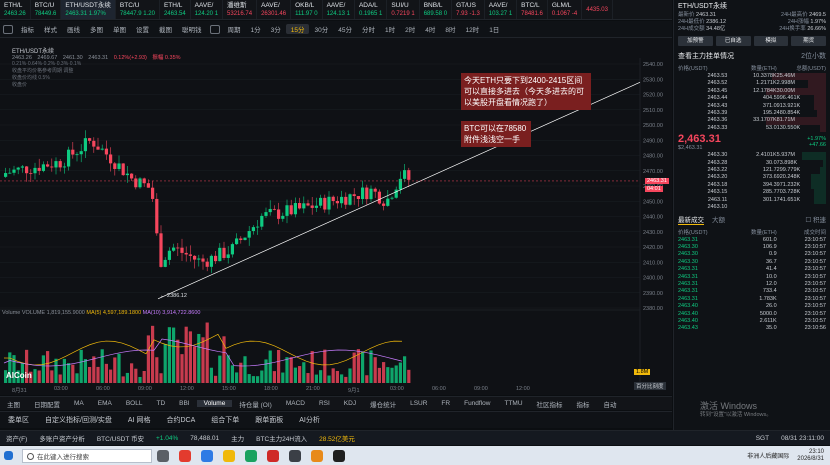  Describe the element at coordinates (752, 6) in the screenshot. I see `panel-title: ETH/USDT永续` at that location.